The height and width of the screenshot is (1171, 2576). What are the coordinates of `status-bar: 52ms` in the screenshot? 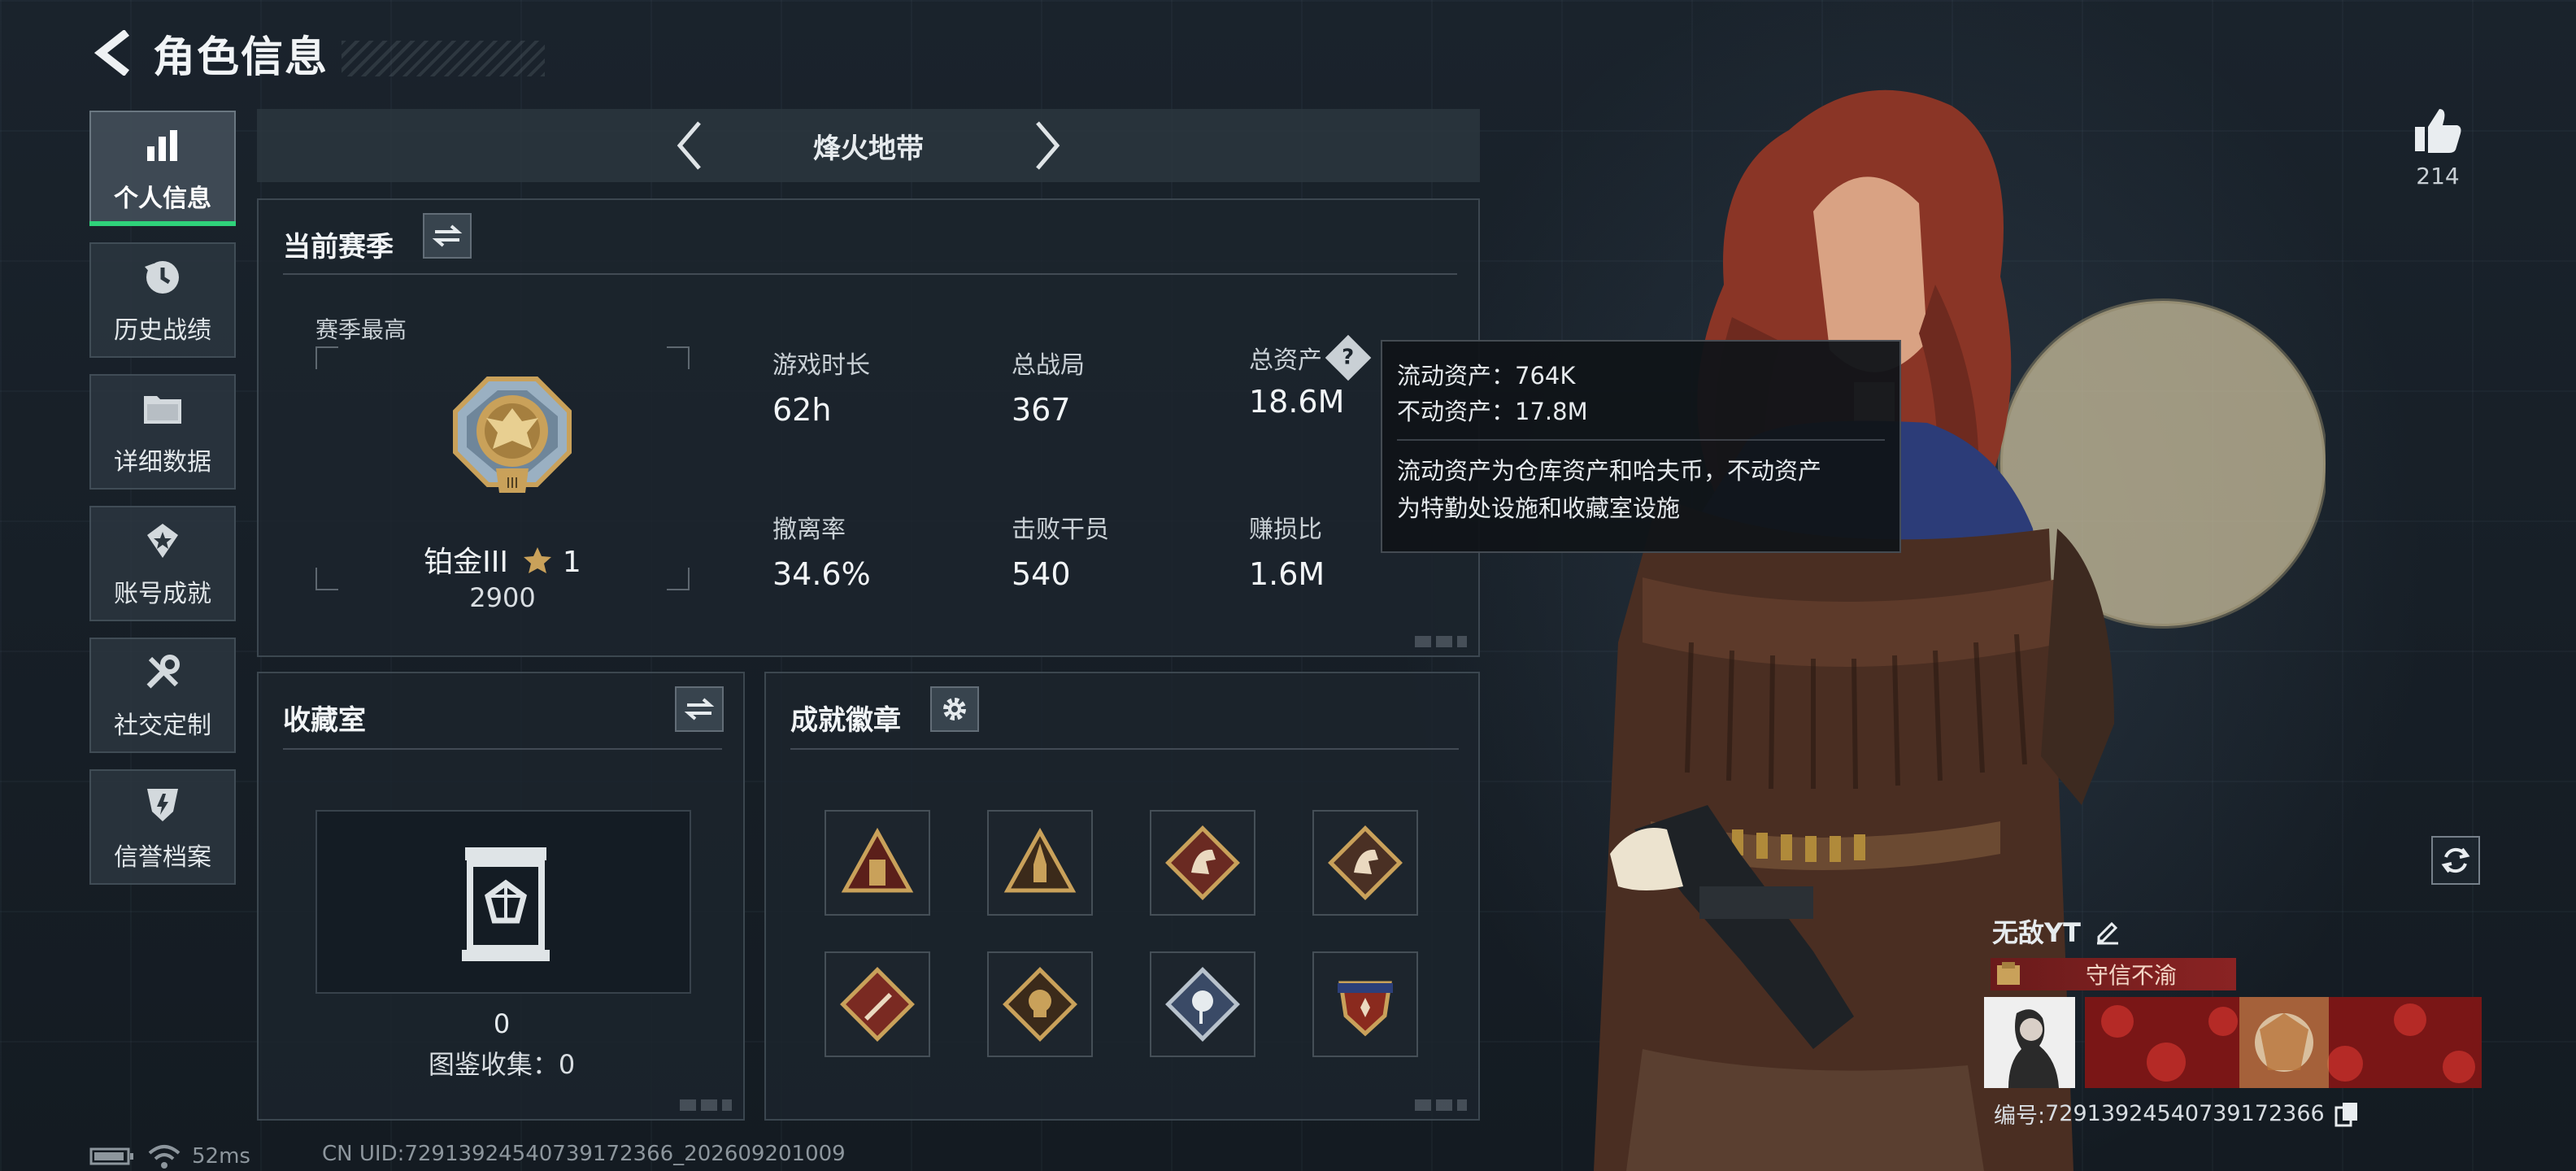 It's located at (170, 1156).